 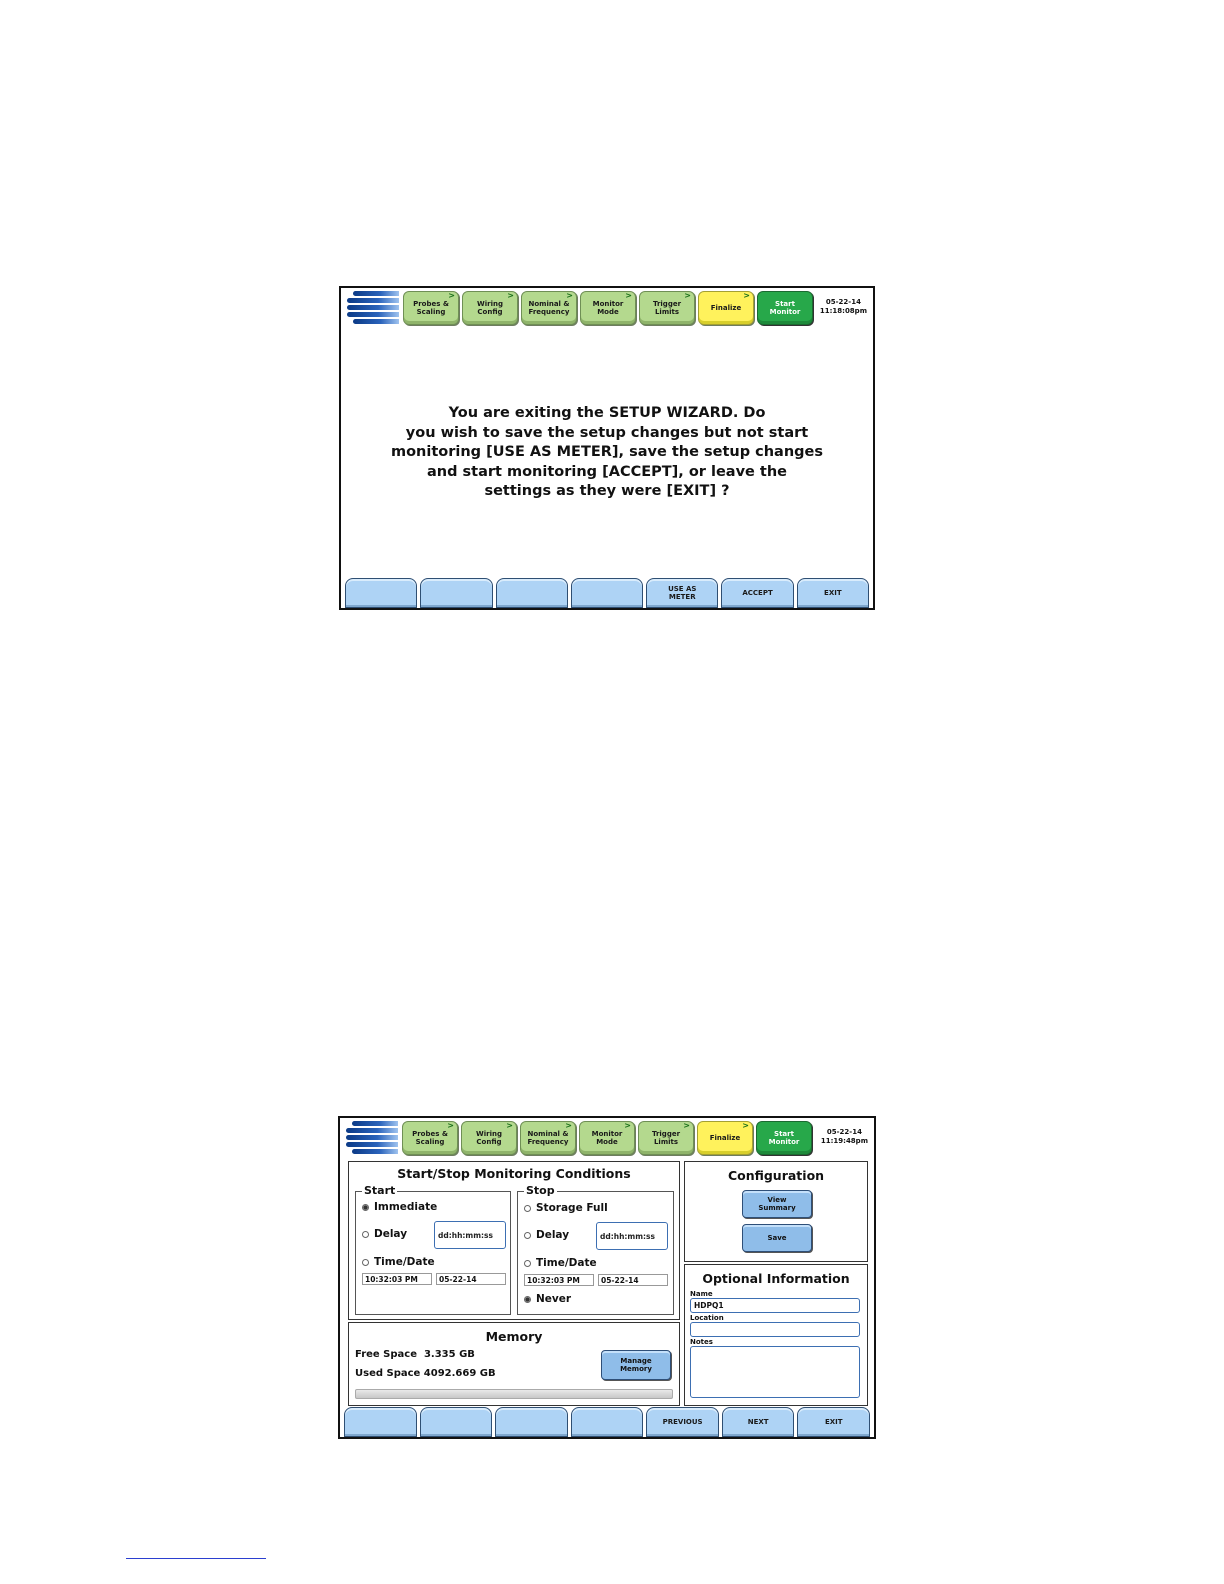 I want to click on stop-date-field: 05-22-14, so click(x=633, y=1280).